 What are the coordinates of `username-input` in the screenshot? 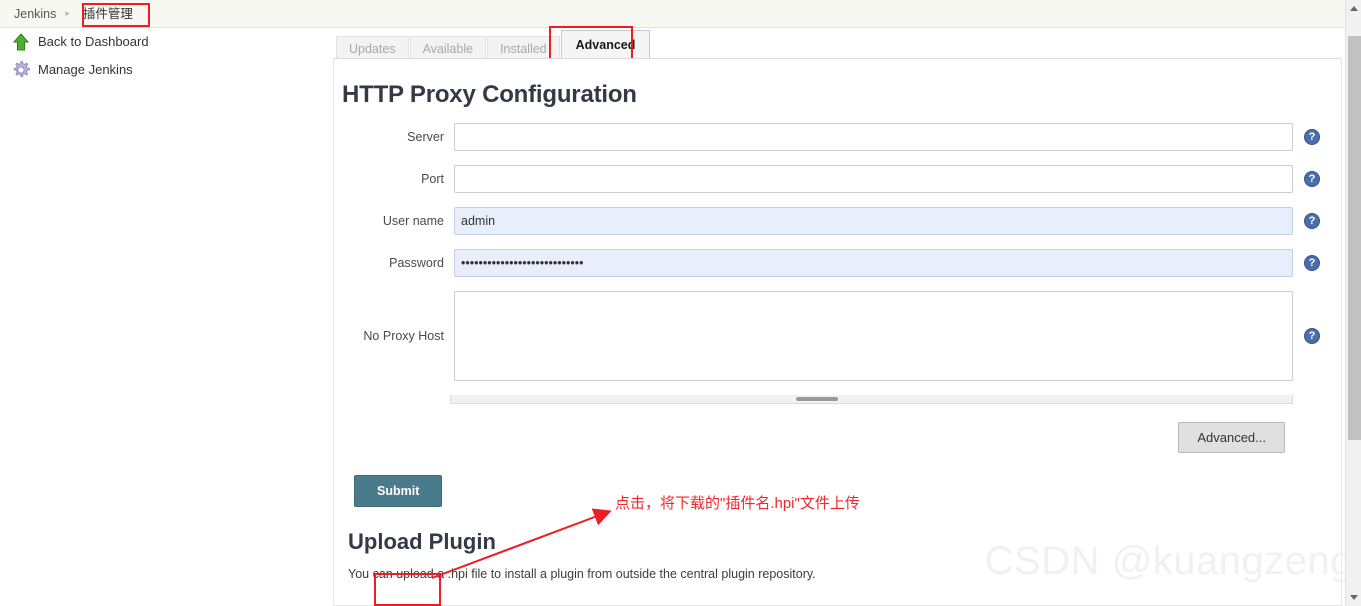 It's located at (873, 221).